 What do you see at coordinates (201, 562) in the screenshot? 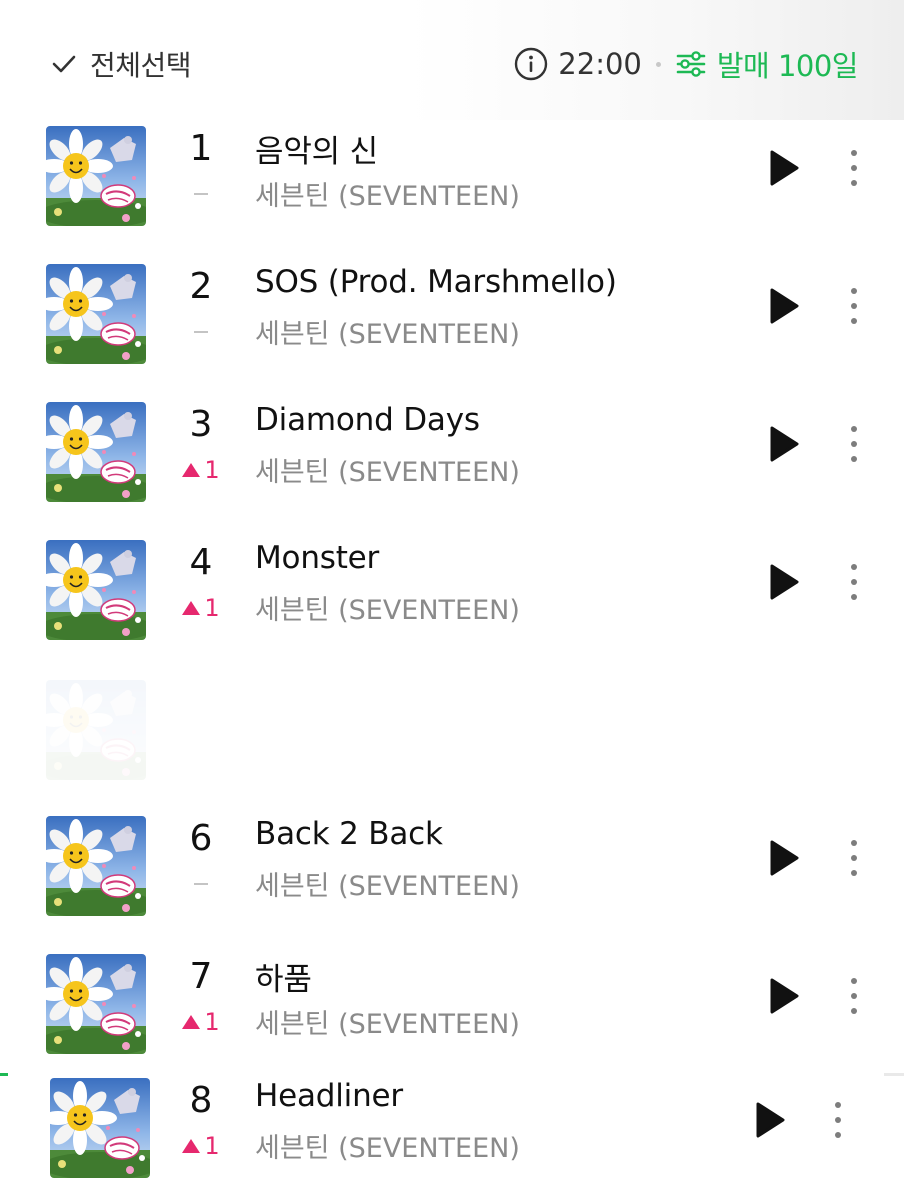
I see `track-rank: 4` at bounding box center [201, 562].